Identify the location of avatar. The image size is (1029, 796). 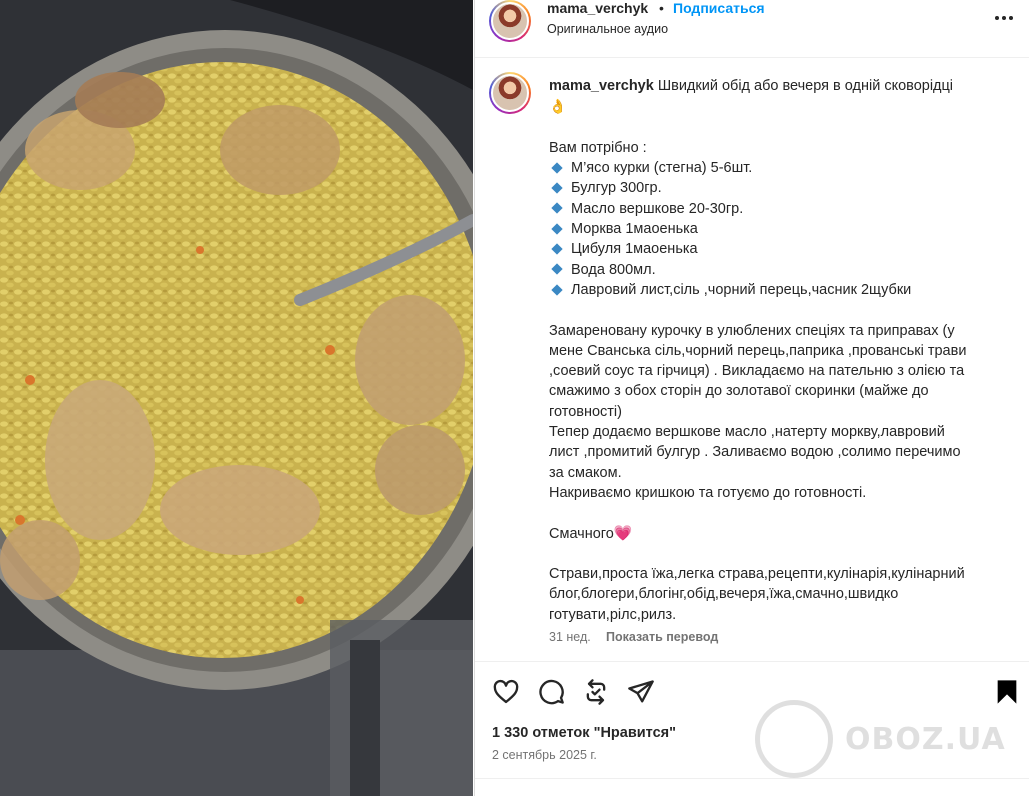
(510, 21).